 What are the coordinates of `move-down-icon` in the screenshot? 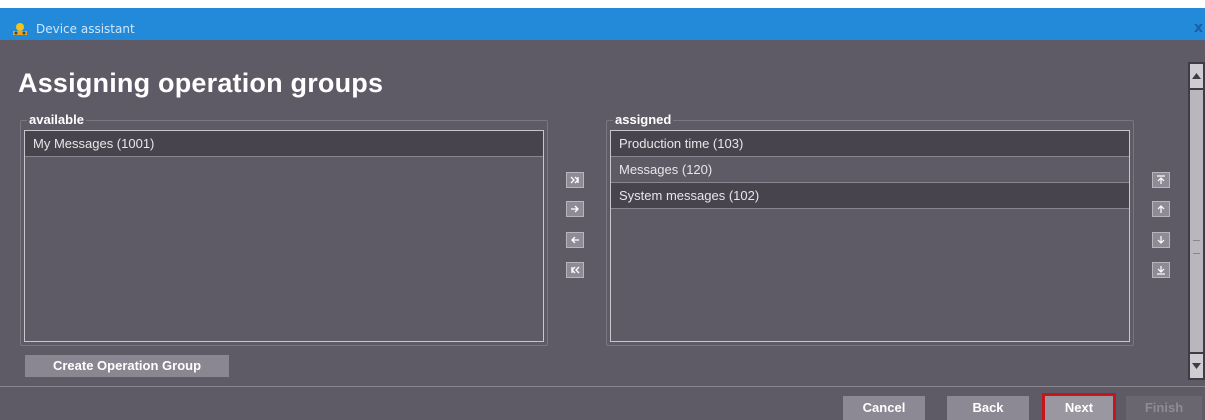 It's located at (1161, 240).